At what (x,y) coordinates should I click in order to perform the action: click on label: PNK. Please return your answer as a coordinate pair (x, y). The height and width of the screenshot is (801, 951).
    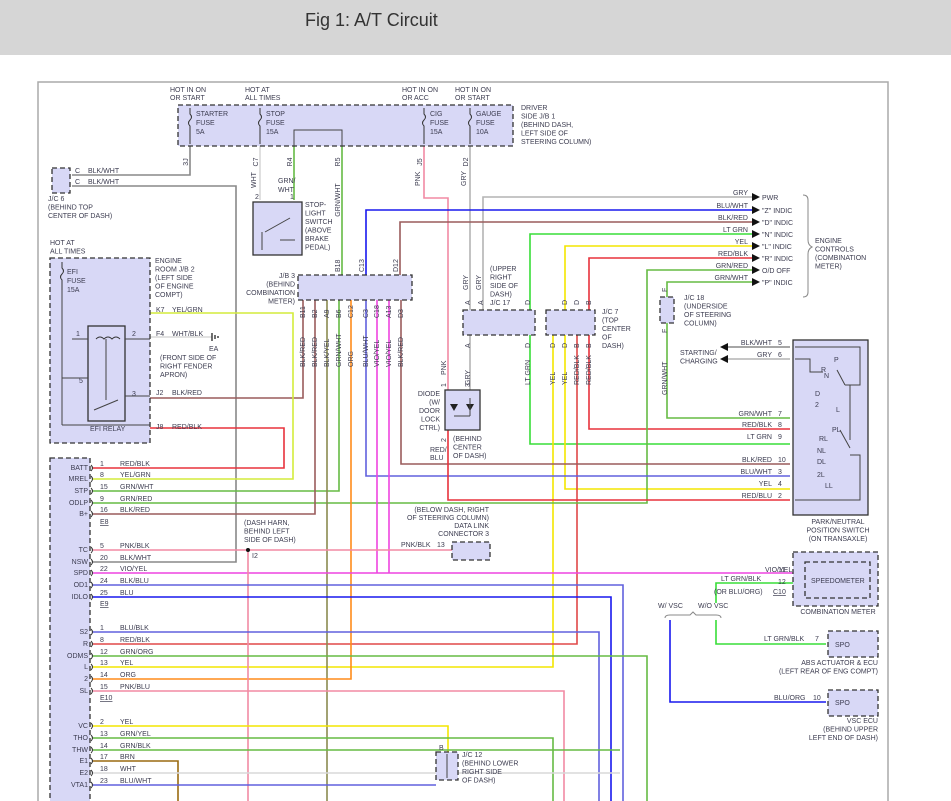
    Looking at the image, I should click on (444, 367).